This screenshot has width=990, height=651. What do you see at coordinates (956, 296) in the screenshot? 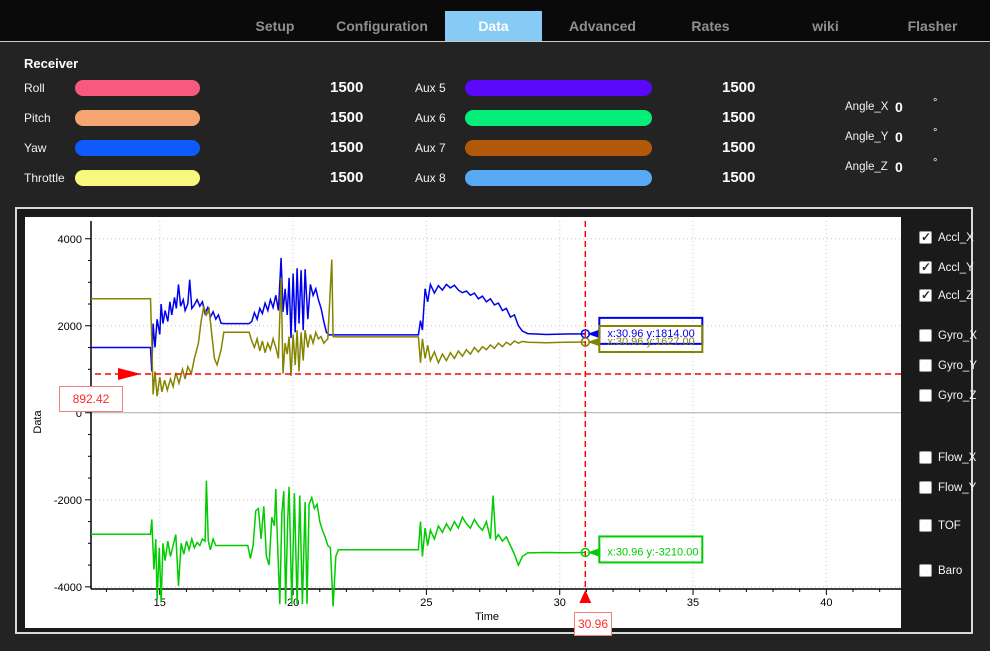
I see `checkbox-label: Accl_Z` at bounding box center [956, 296].